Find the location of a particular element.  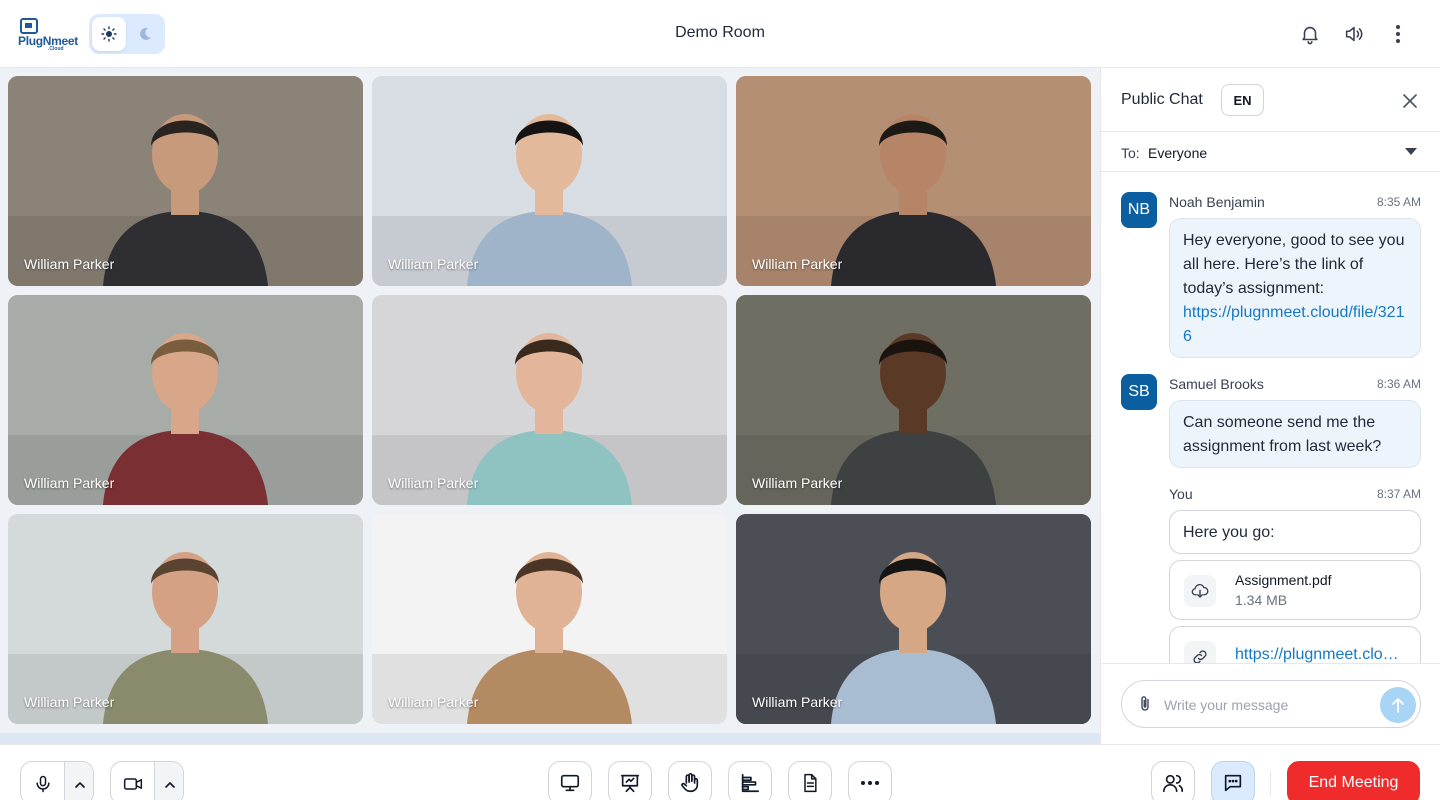

poll-bars-icon is located at coordinates (750, 783).